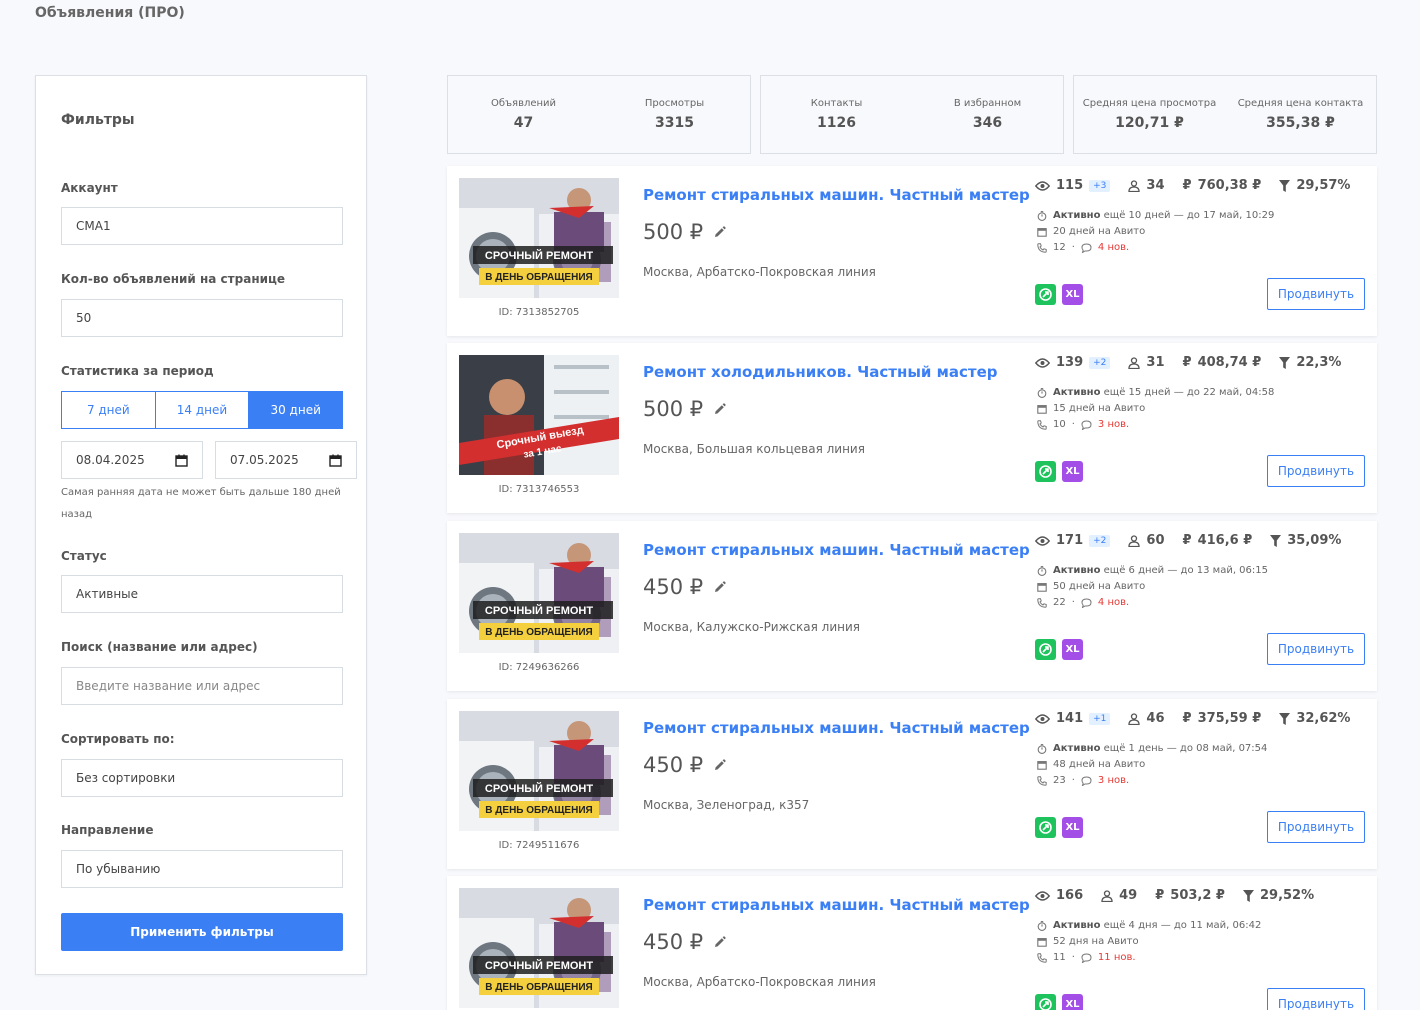 The image size is (1420, 1010). What do you see at coordinates (836, 103) in the screenshot?
I see `stat-label: Контакты` at bounding box center [836, 103].